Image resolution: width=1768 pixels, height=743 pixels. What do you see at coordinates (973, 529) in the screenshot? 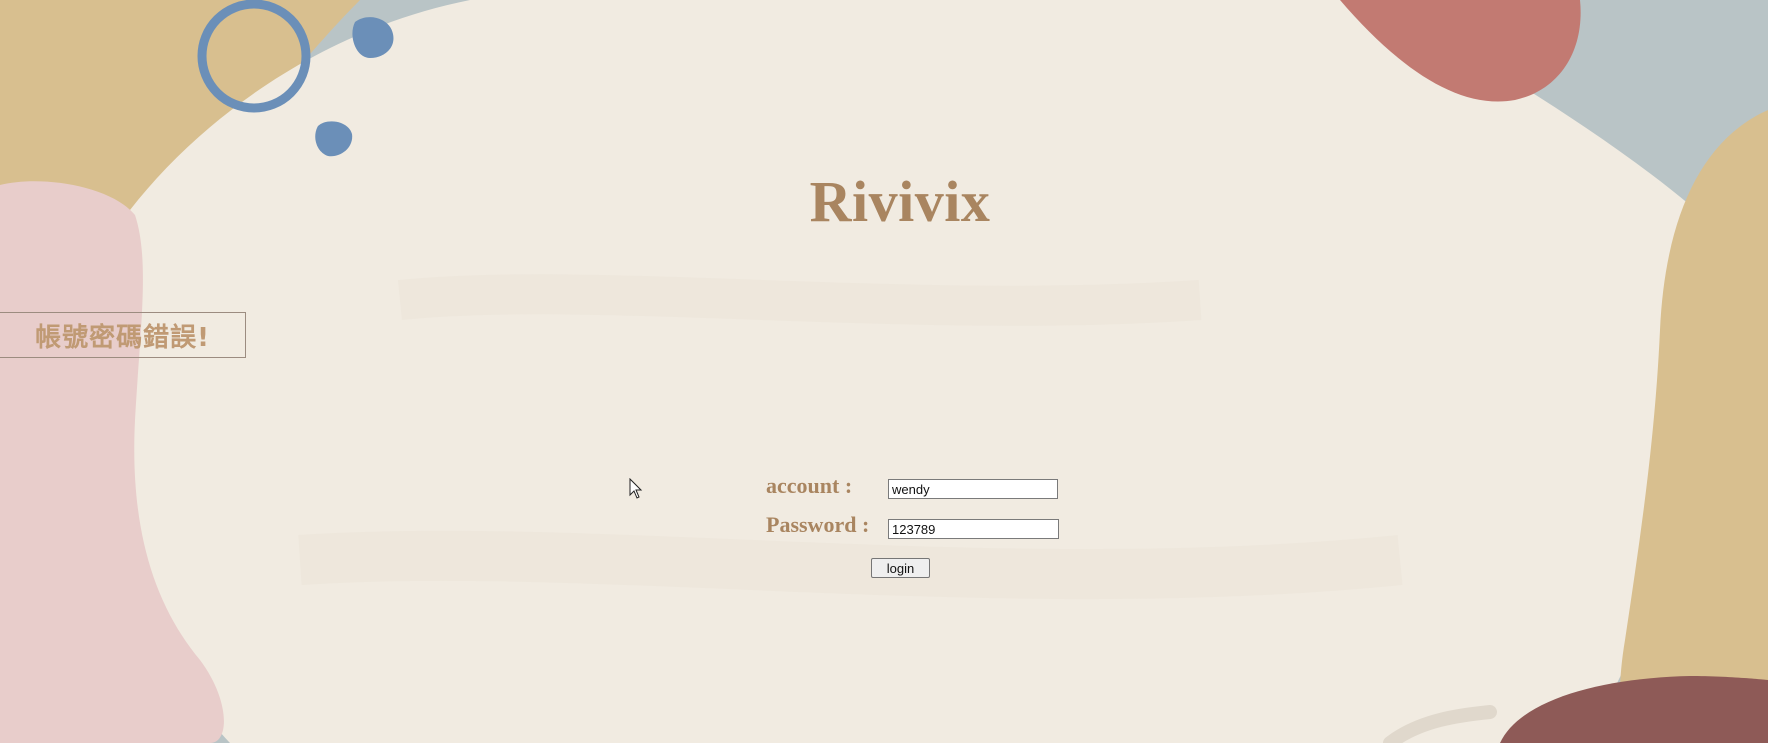
I see `password-input` at bounding box center [973, 529].